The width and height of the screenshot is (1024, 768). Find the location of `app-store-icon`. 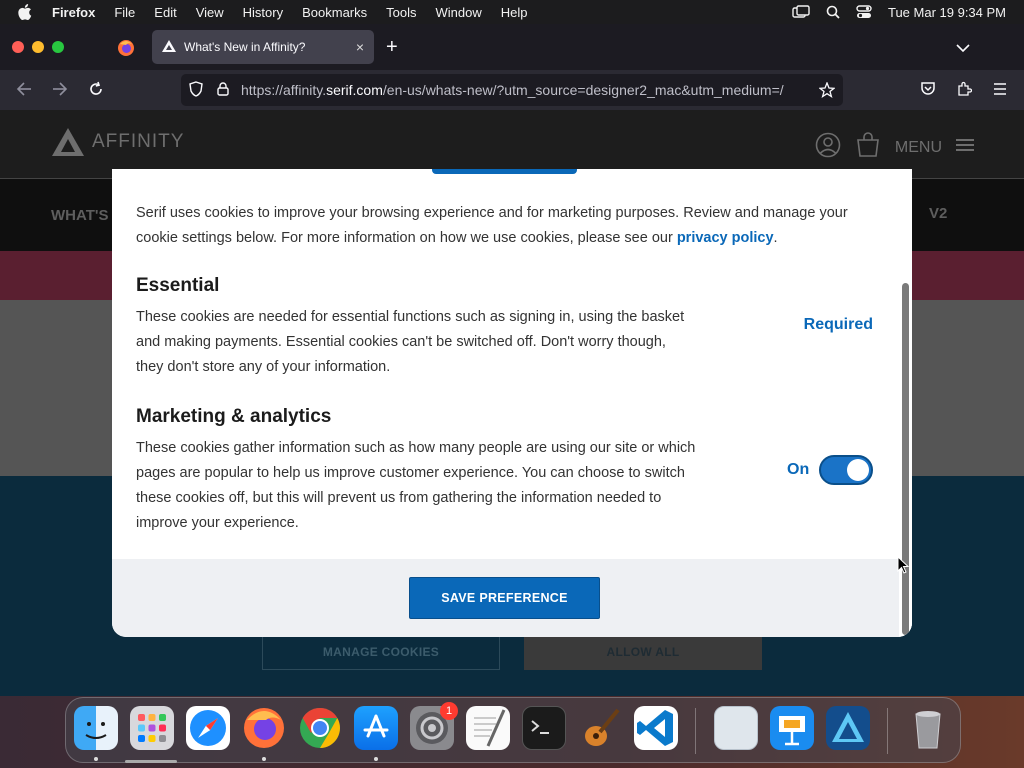

app-store-icon is located at coordinates (376, 728).